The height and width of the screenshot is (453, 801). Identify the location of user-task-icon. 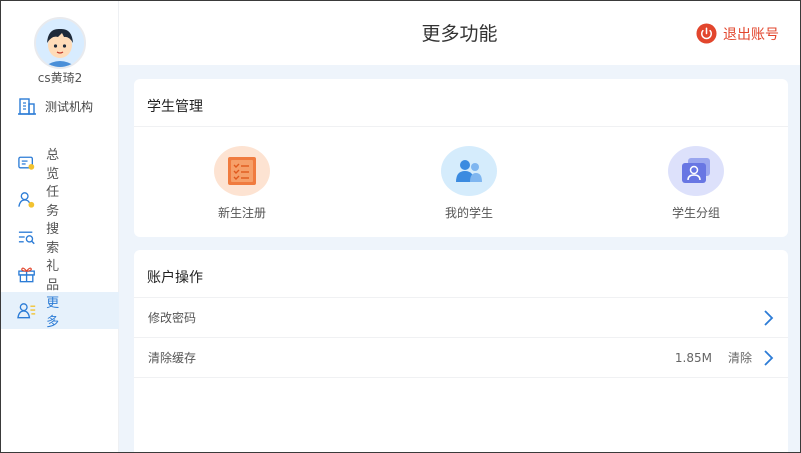
(26, 199).